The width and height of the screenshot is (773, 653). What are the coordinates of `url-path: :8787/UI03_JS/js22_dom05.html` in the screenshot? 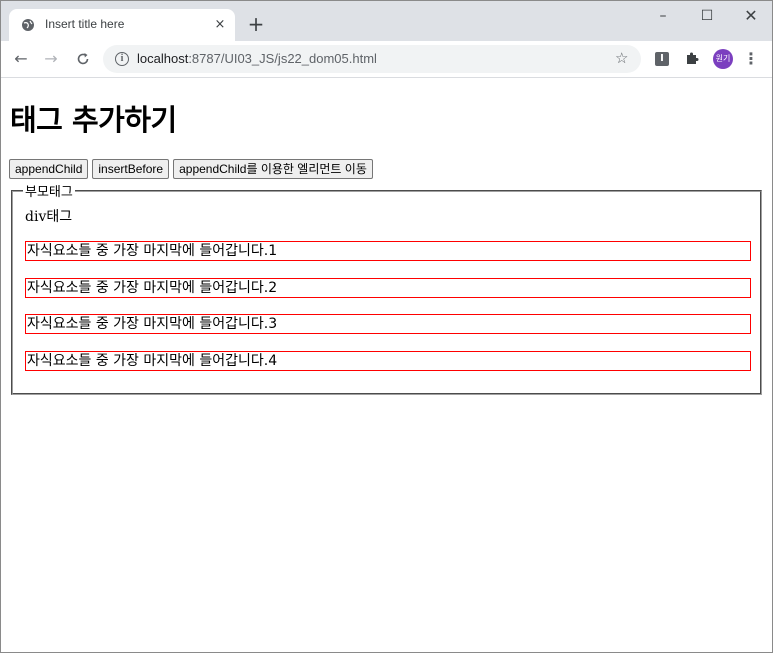 It's located at (282, 58).